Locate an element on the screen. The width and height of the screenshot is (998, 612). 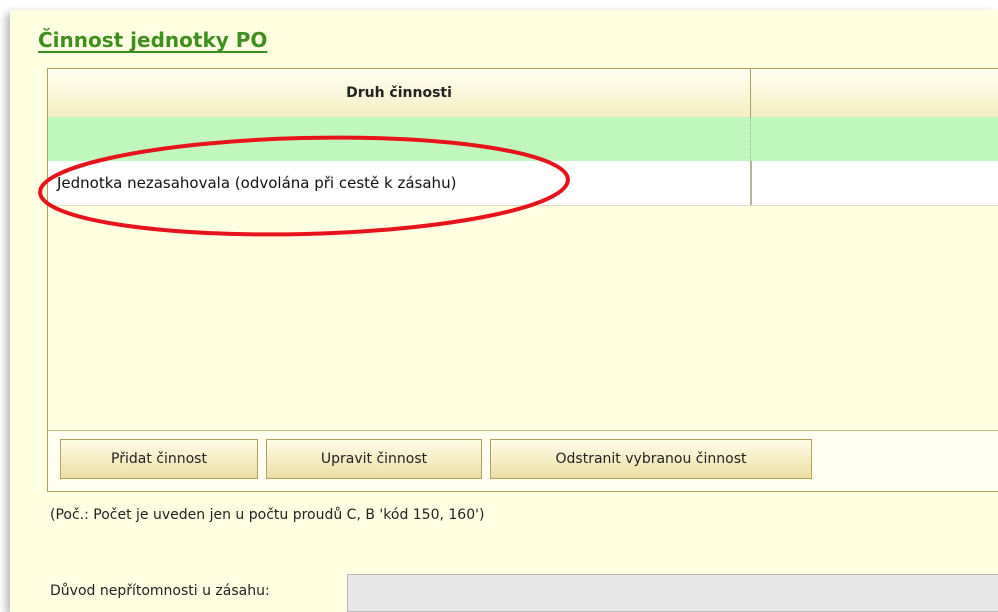
grid-header: Druh činnosti is located at coordinates (523, 93).